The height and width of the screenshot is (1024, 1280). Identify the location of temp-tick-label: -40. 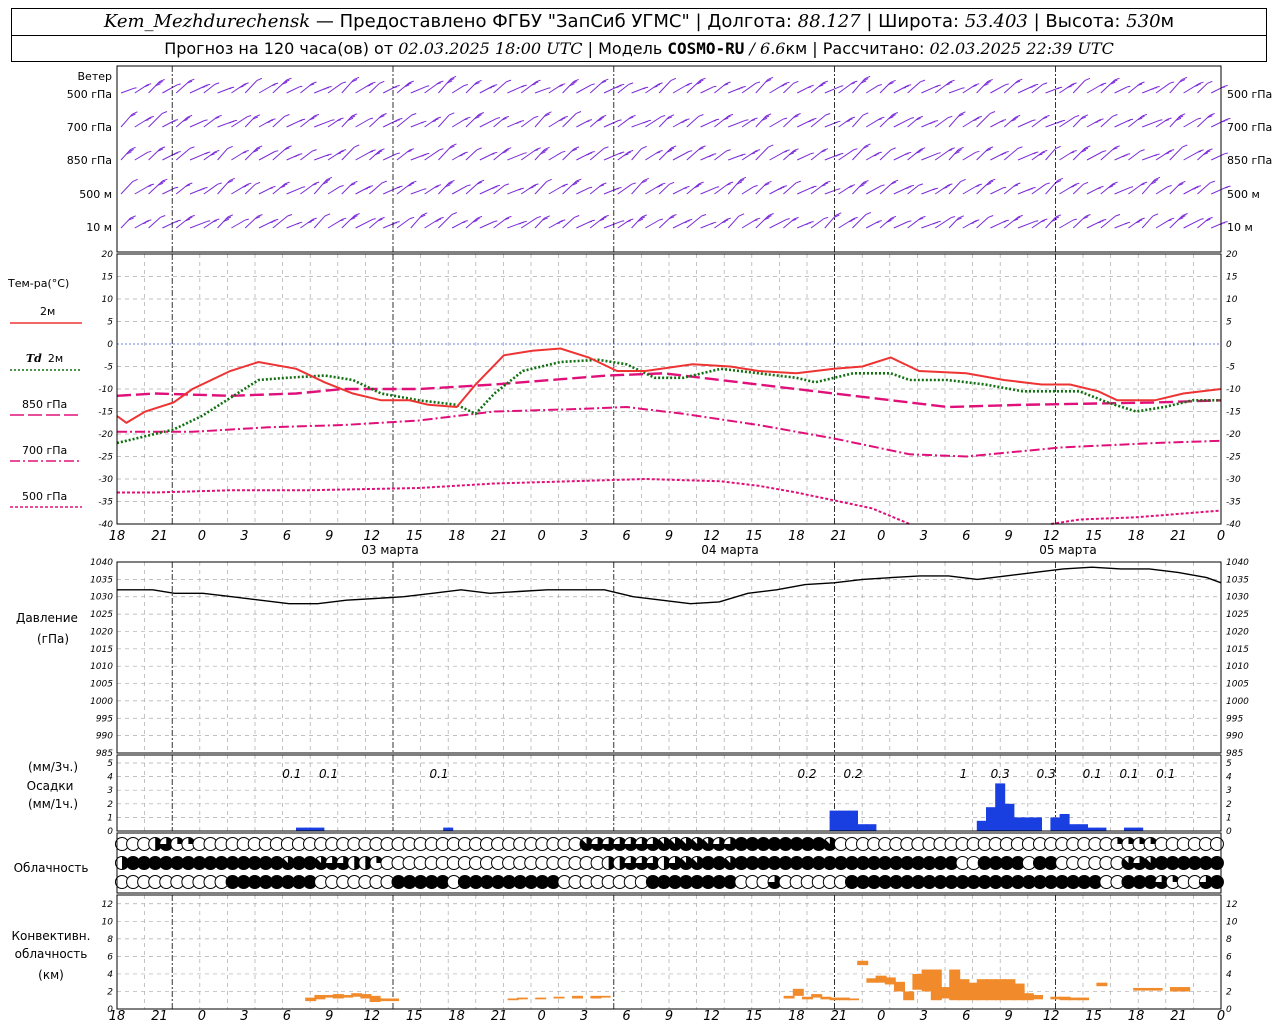
(1233, 525).